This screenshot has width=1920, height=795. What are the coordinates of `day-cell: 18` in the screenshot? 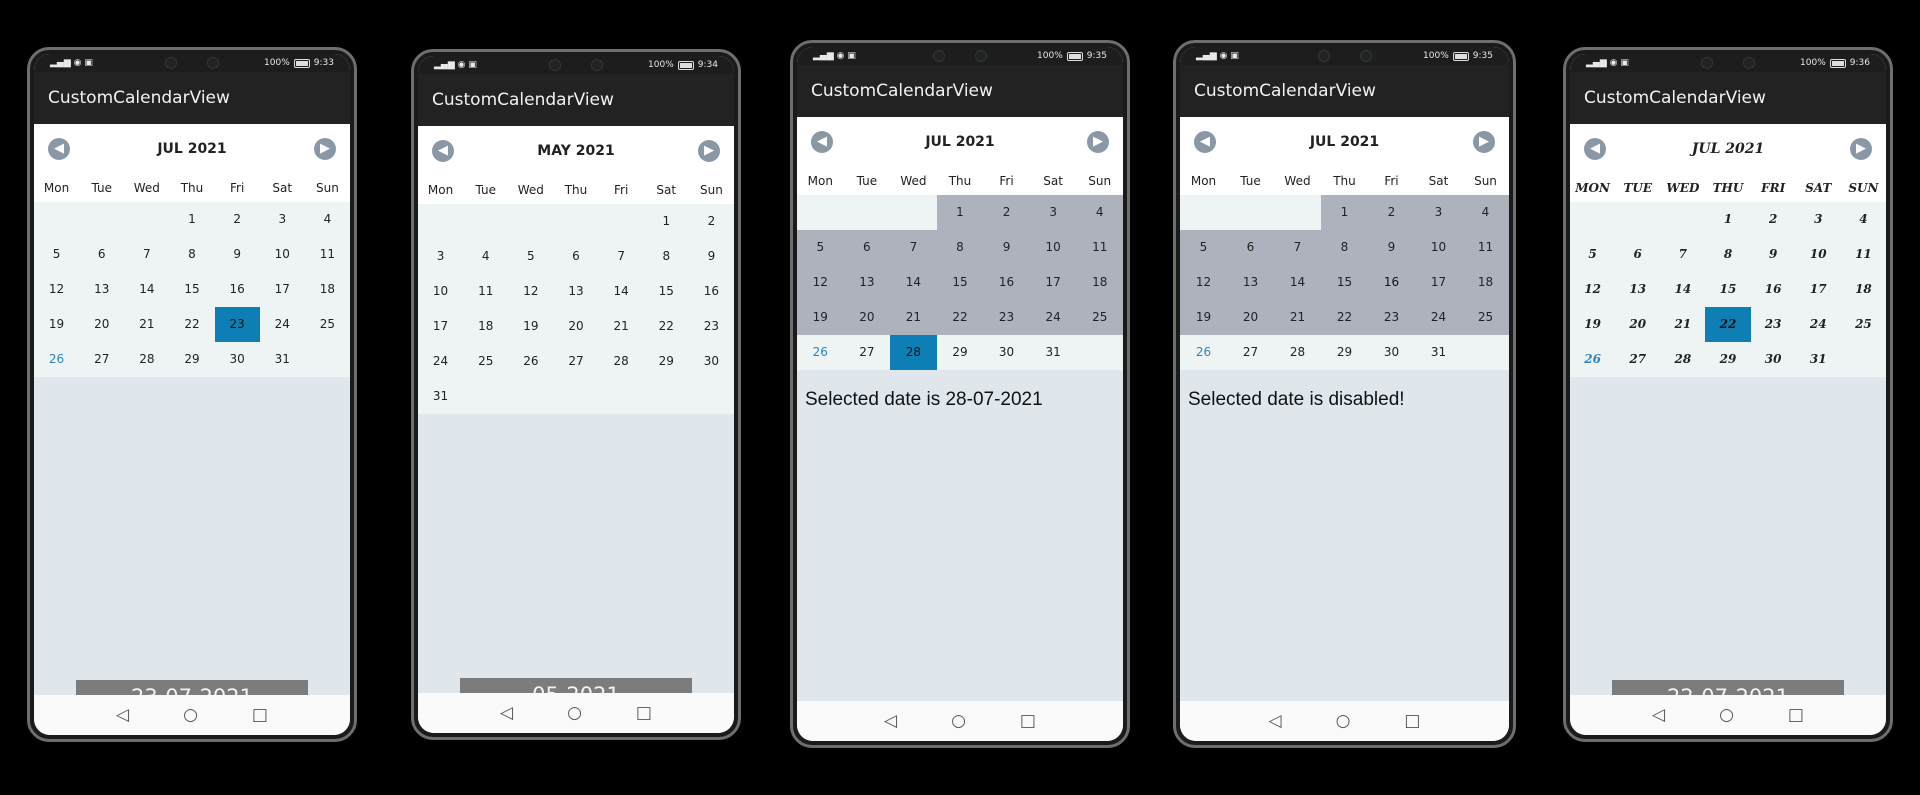 It's located at (327, 289).